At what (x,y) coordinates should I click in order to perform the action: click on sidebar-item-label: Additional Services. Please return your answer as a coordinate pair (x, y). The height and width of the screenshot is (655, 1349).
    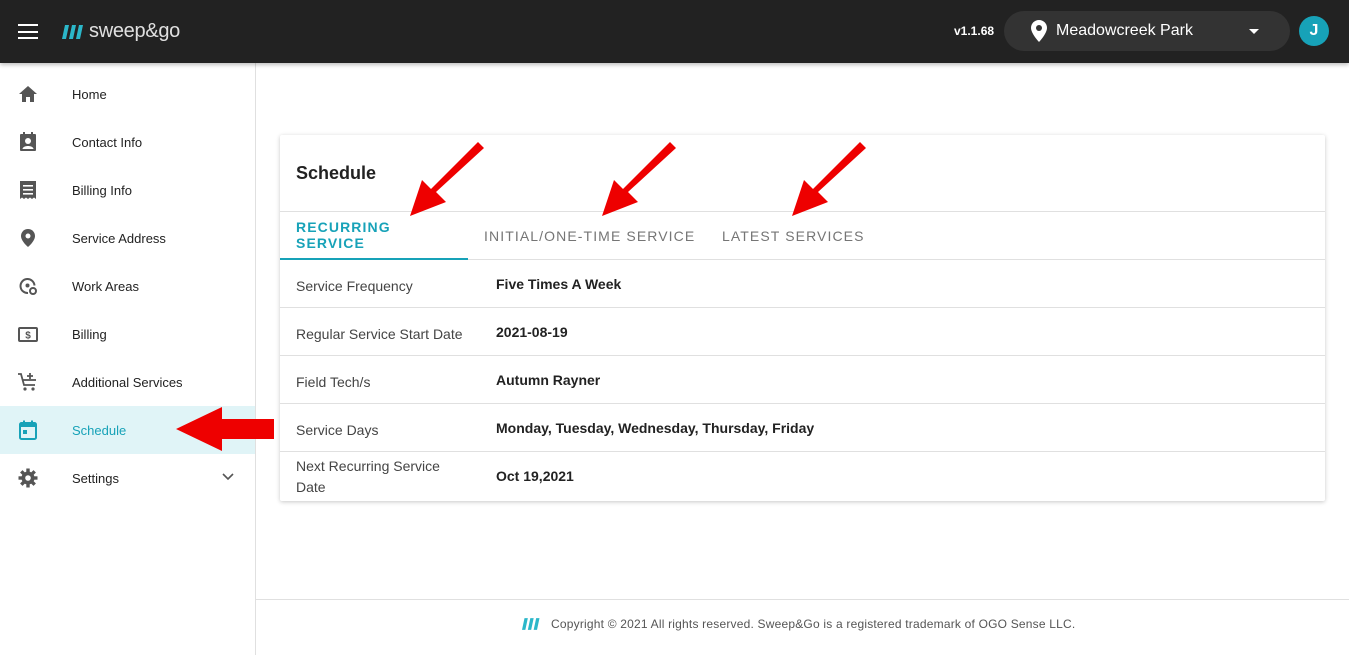
    Looking at the image, I should click on (127, 382).